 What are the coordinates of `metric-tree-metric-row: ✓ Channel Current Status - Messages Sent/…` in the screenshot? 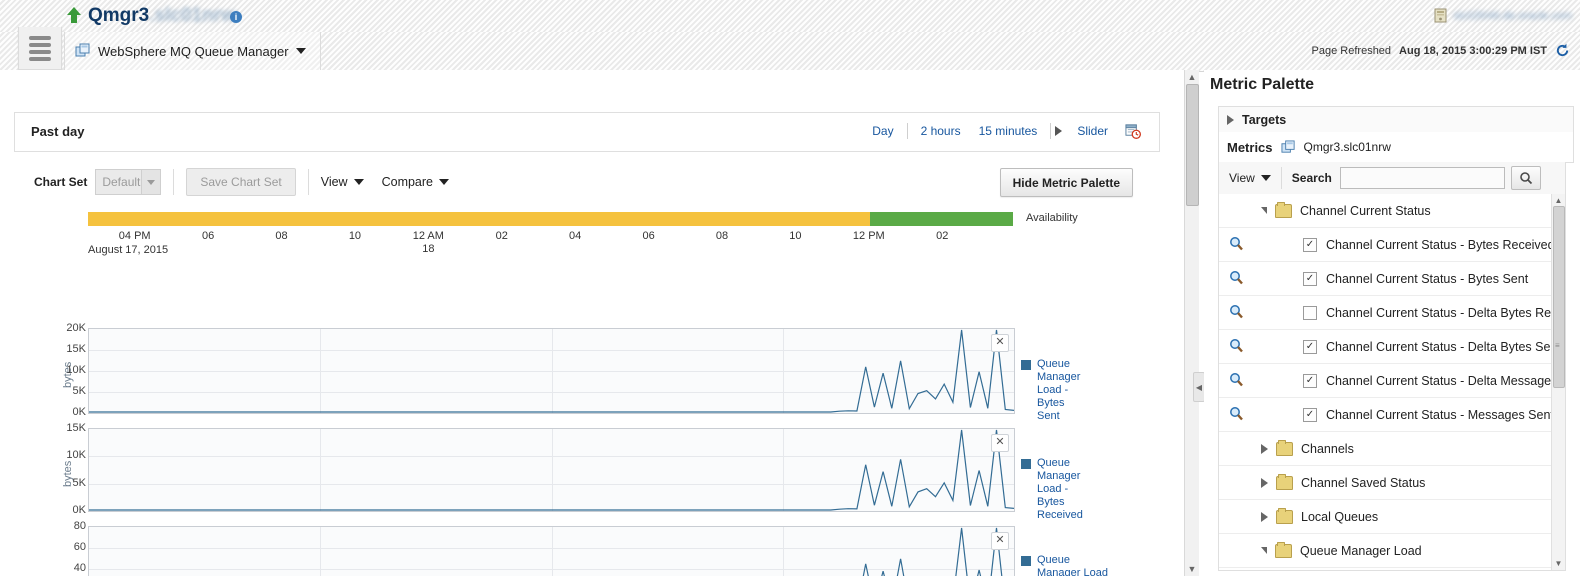 It's located at (1392, 415).